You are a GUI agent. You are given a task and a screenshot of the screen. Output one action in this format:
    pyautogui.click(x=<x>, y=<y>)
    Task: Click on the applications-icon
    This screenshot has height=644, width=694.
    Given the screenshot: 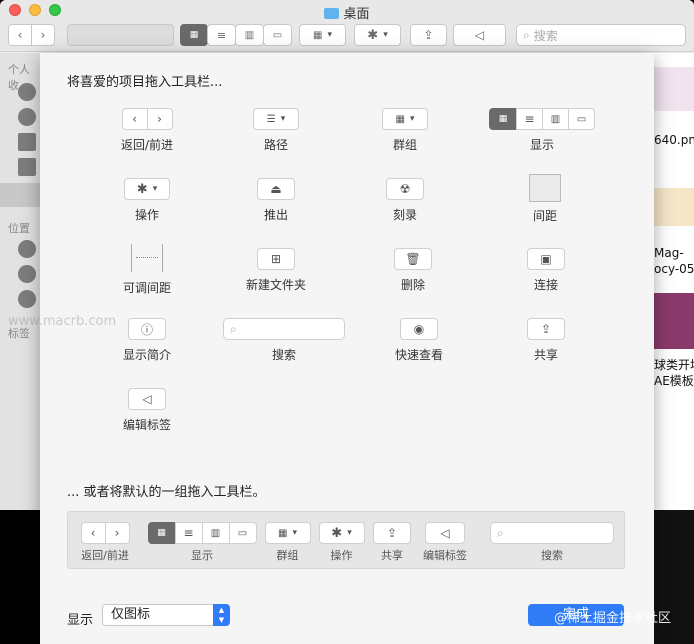 What is the action you would take?
    pyautogui.click(x=27, y=142)
    